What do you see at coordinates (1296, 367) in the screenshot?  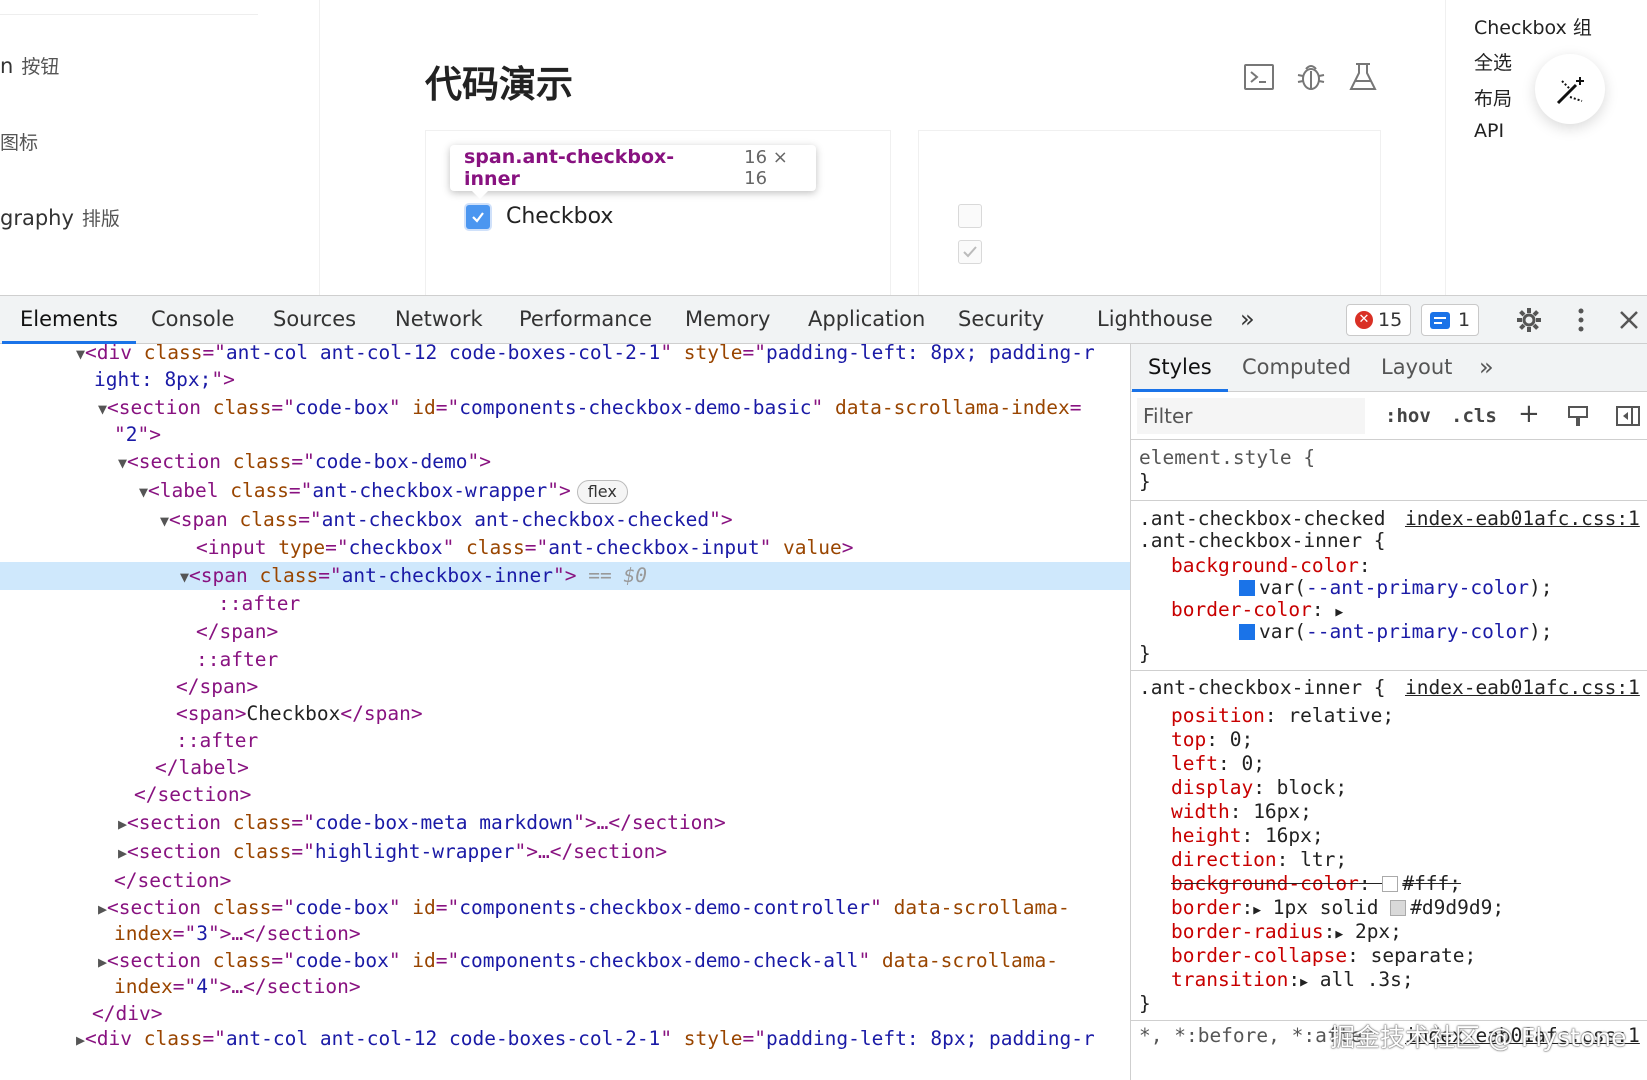 I see `tab-computed: Computed` at bounding box center [1296, 367].